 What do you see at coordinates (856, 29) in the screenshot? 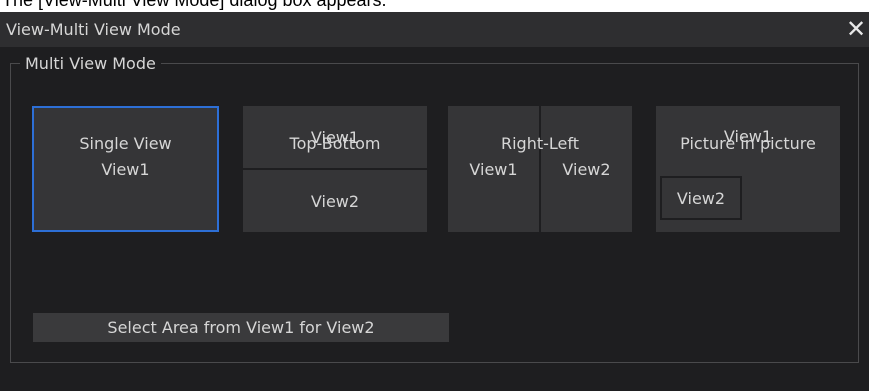
I see `close-icon: ✕` at bounding box center [856, 29].